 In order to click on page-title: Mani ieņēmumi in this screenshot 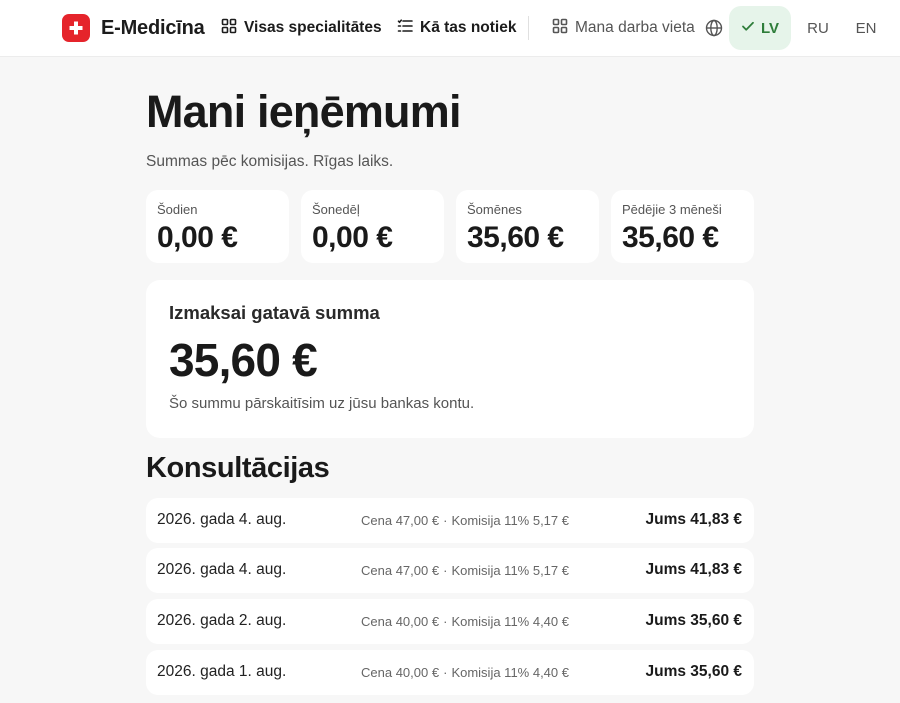, I will do `click(303, 111)`.